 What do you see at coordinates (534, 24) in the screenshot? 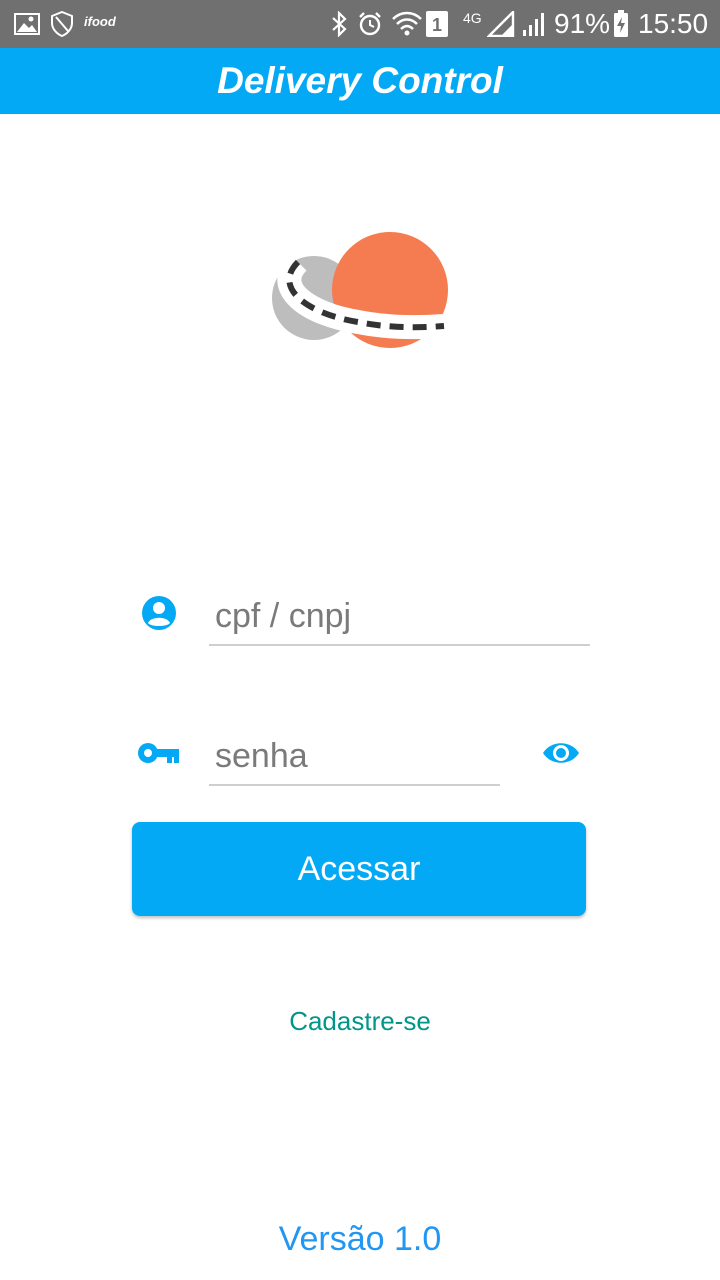
I see `signal-secondary-icon` at bounding box center [534, 24].